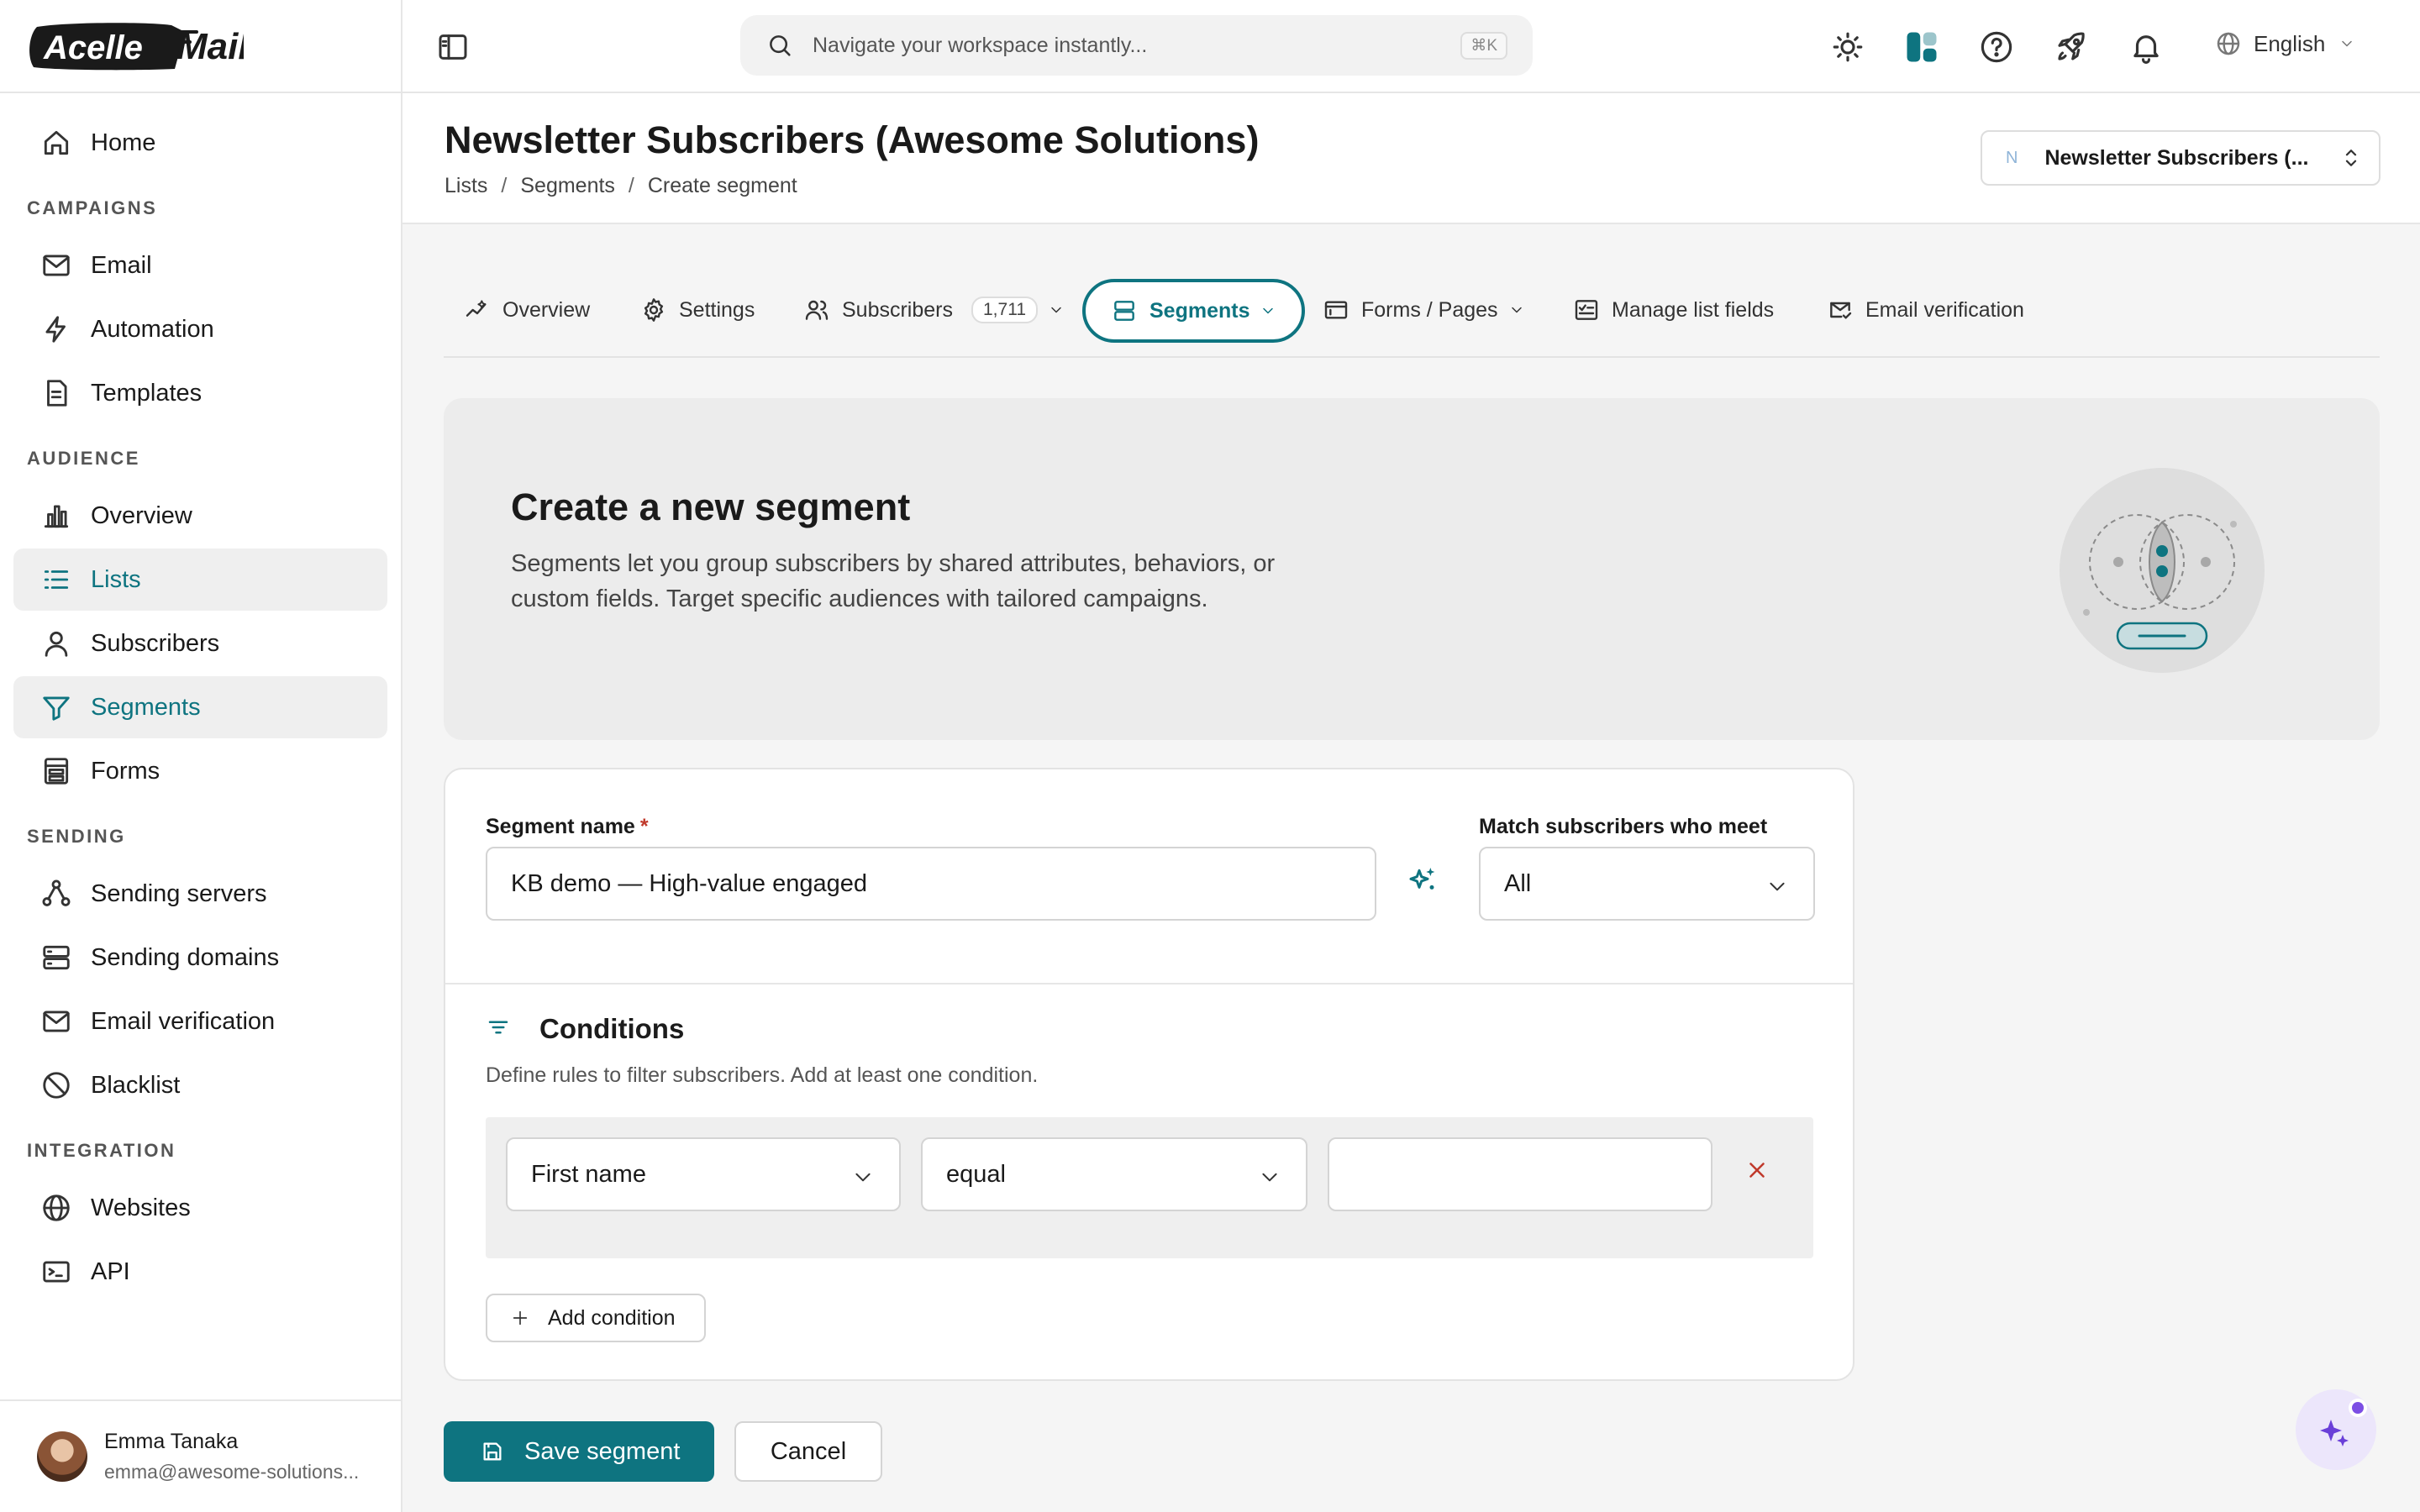 The width and height of the screenshot is (2420, 1512). What do you see at coordinates (1922, 47) in the screenshot?
I see `app-switcher-icon` at bounding box center [1922, 47].